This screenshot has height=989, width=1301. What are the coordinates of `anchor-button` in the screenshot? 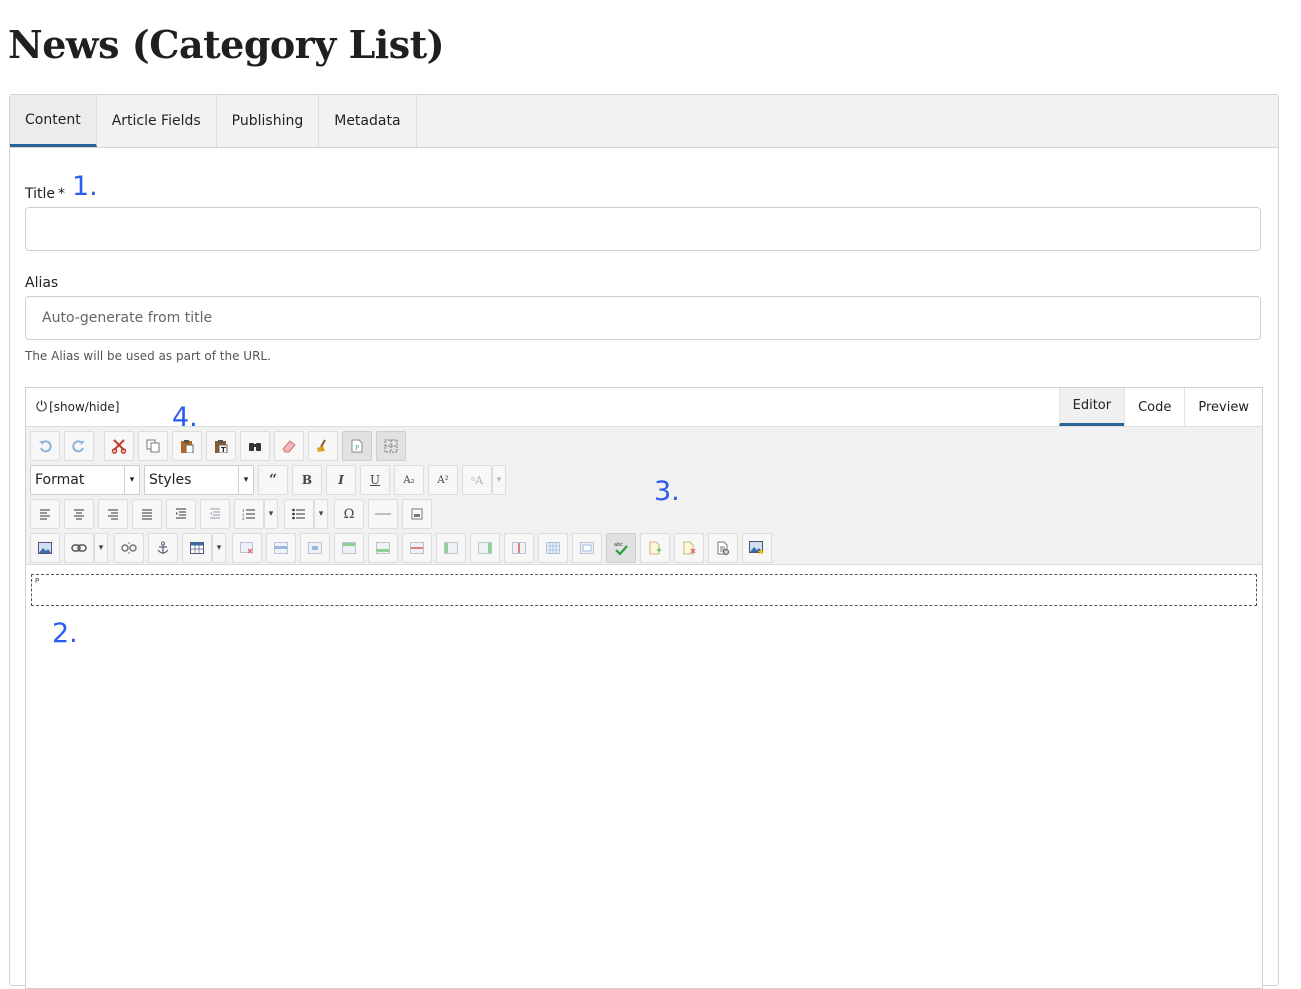 It's located at (163, 548).